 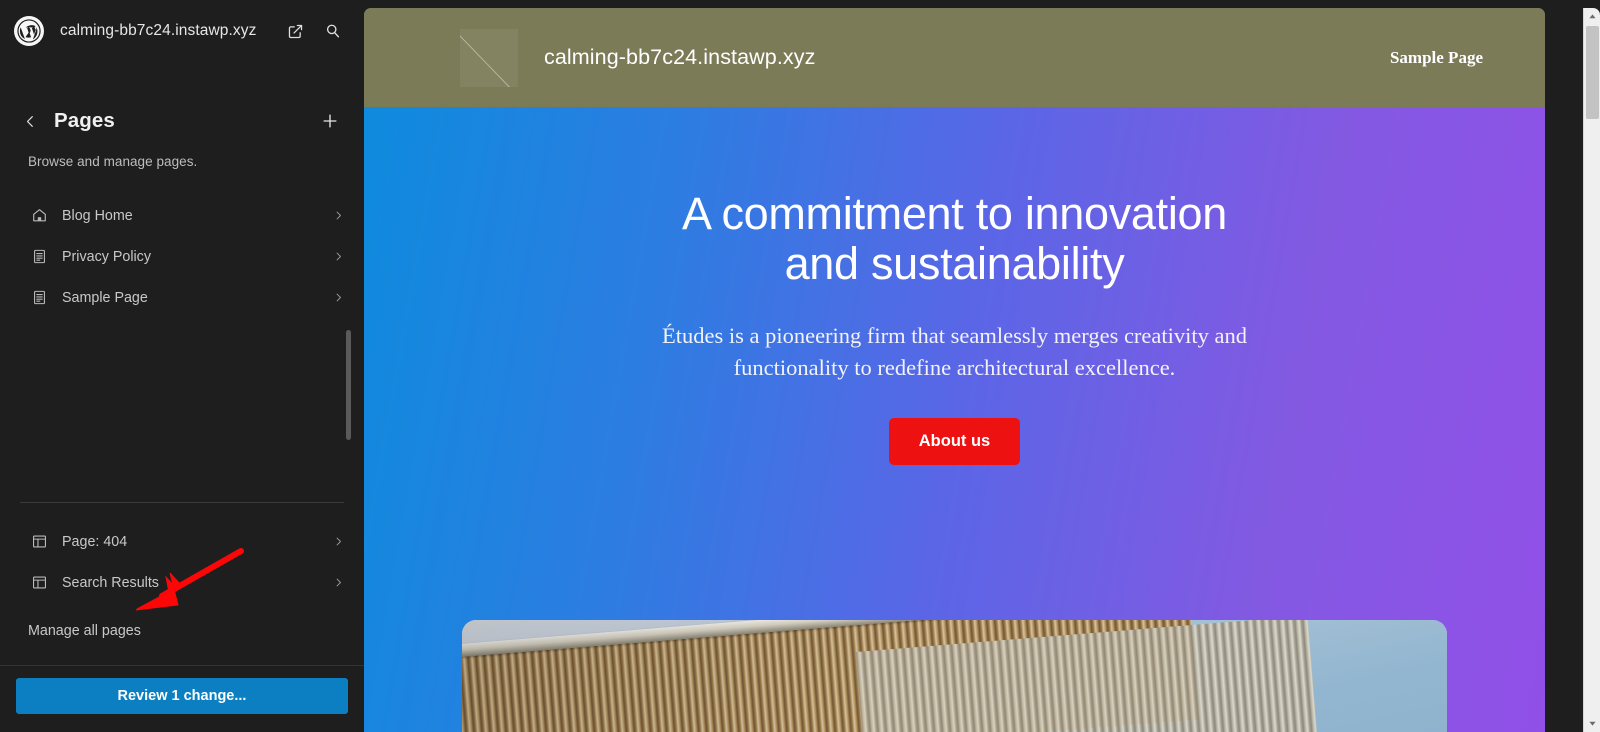 I want to click on home-icon, so click(x=39, y=216).